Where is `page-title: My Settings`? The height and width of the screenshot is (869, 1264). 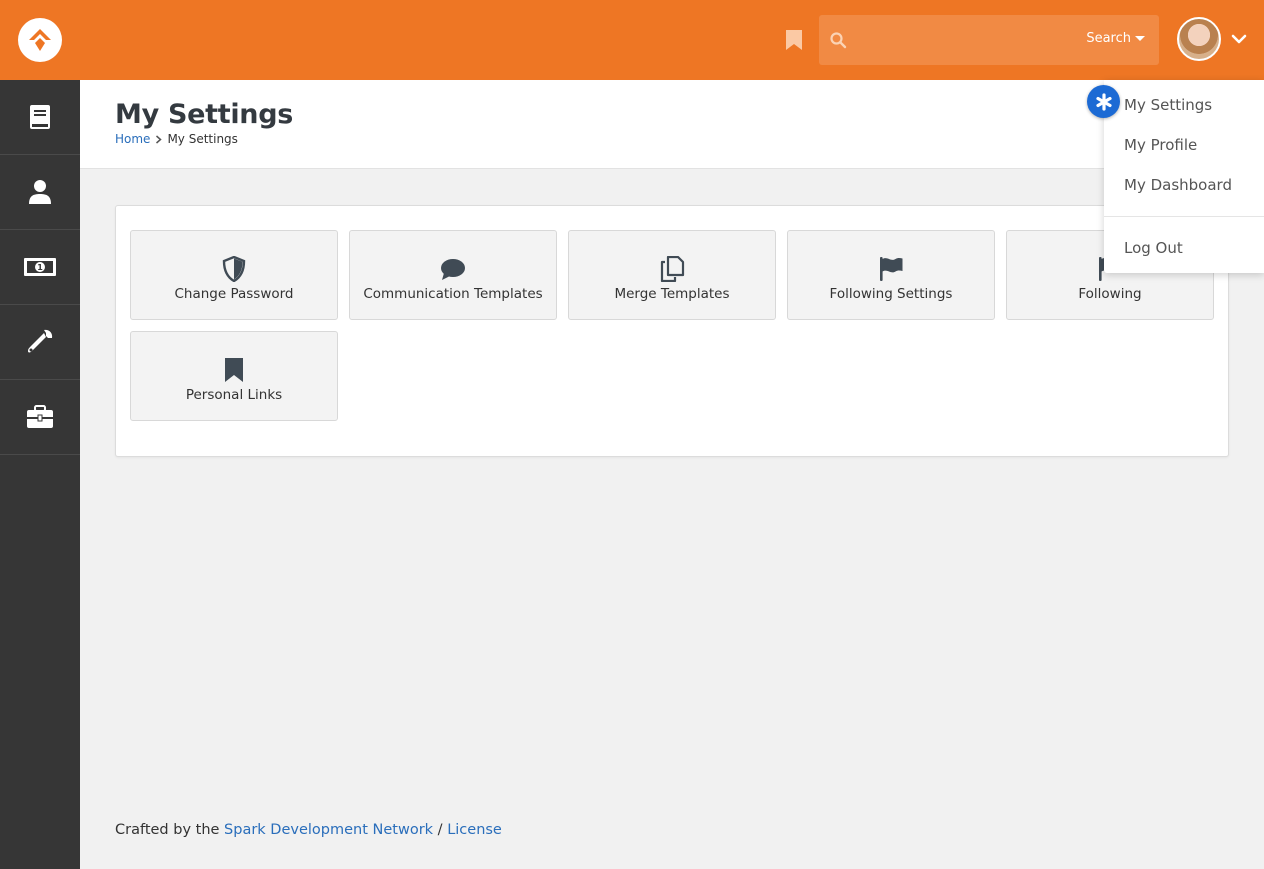
page-title: My Settings is located at coordinates (204, 114).